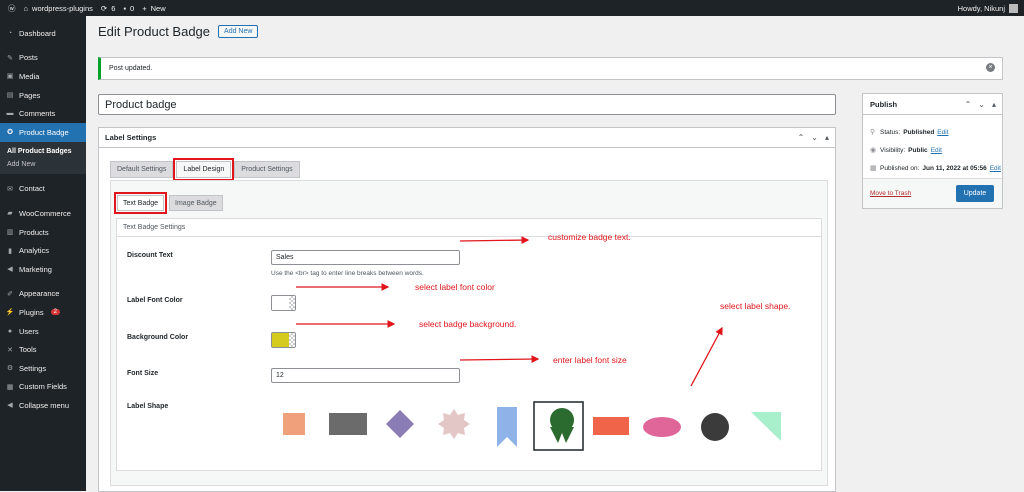  Describe the element at coordinates (12, 8) in the screenshot. I see `wordpress-logo-icon: ⓦ` at that location.